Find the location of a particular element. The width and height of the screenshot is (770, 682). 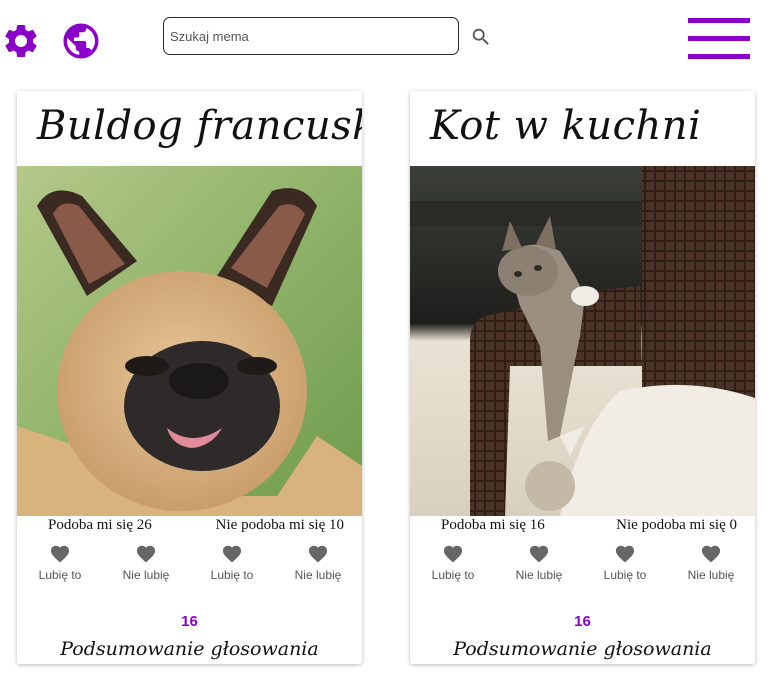

search-icon is located at coordinates (481, 37).